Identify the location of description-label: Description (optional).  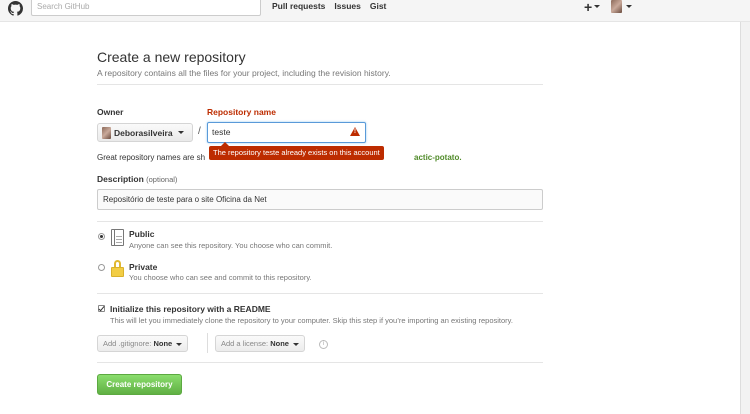
(137, 179).